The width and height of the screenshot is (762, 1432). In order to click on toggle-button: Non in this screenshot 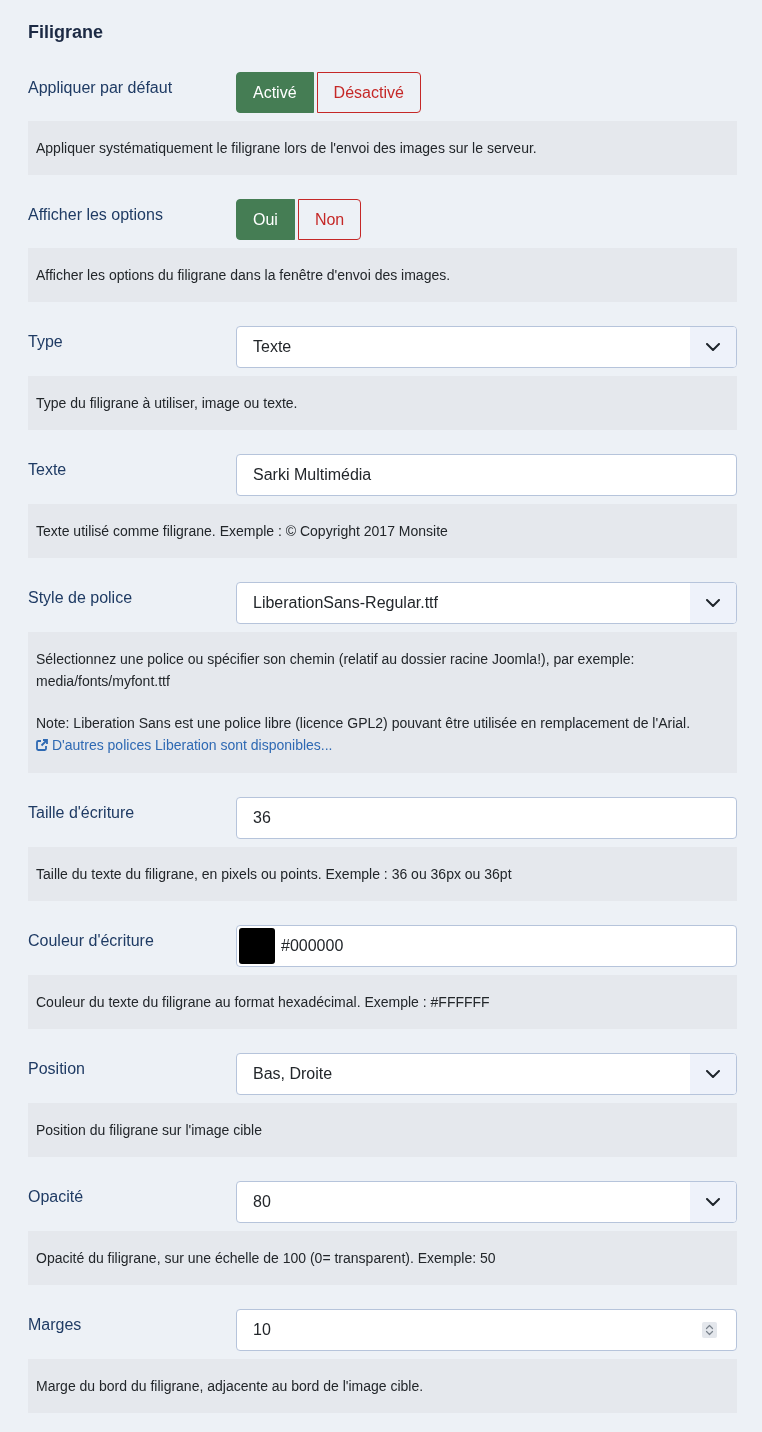, I will do `click(329, 219)`.